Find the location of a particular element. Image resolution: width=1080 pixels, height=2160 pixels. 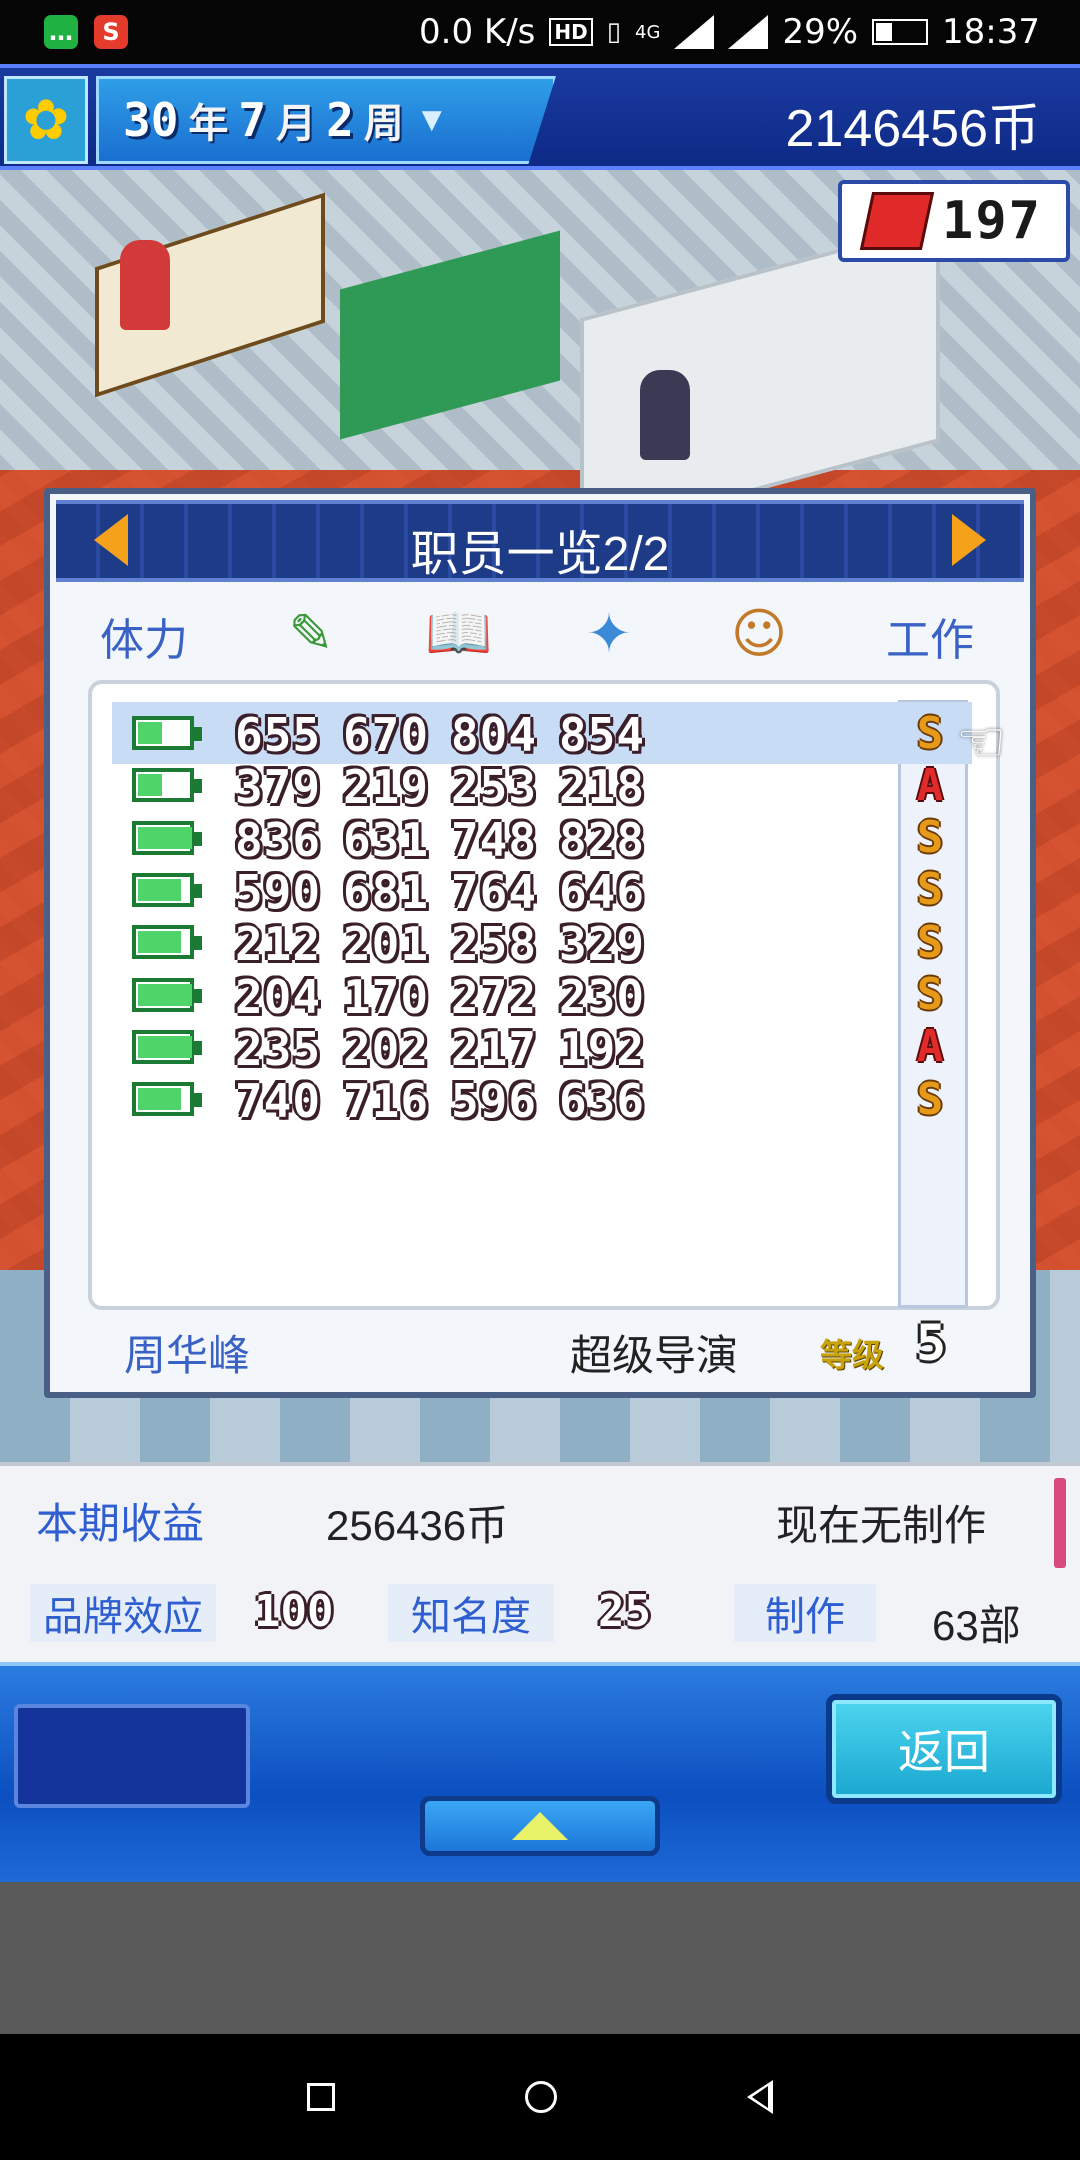

month-unit: 月 is located at coordinates (296, 124).